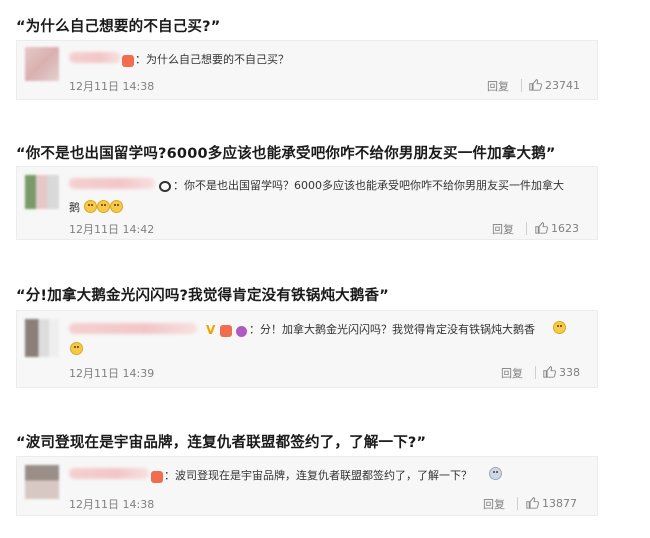 Image resolution: width=650 pixels, height=538 pixels. I want to click on comment-text: ：你不是也出国留学吗？6000多应该也能承受吧你咋不给你男朋友买一件加拿大, so click(368, 185).